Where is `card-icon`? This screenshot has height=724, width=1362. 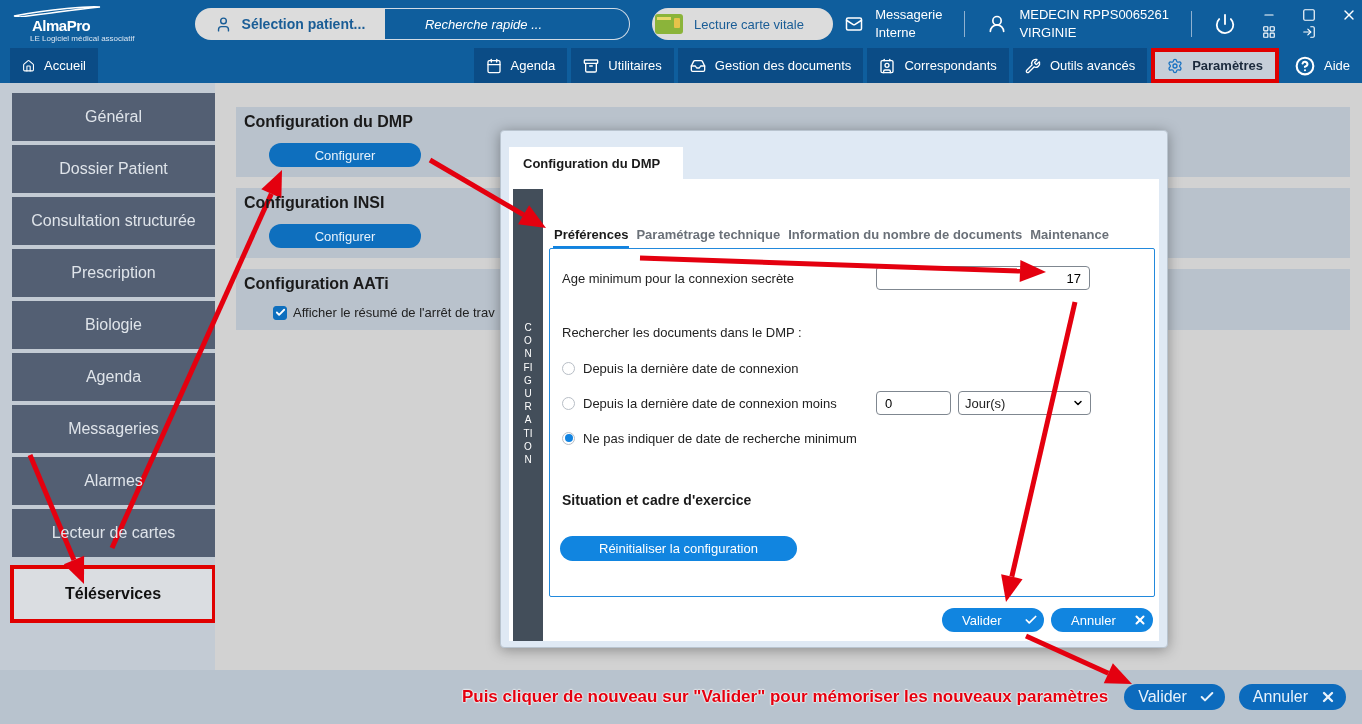
card-icon is located at coordinates (669, 24).